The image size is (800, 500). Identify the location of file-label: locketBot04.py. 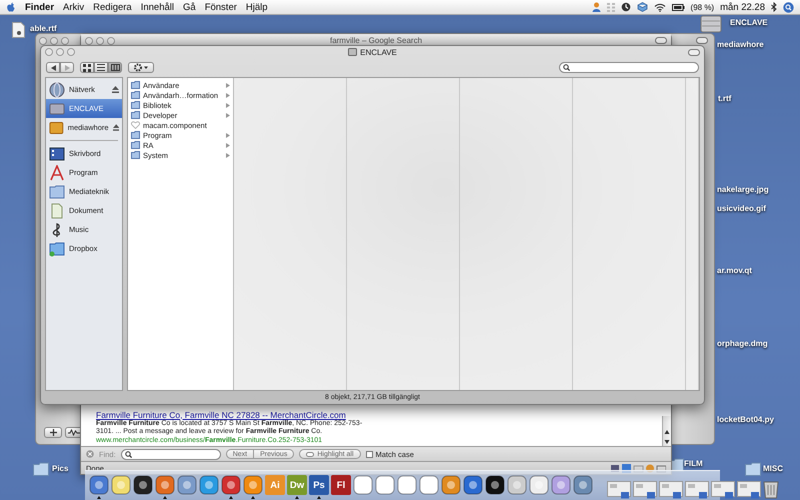
(745, 419).